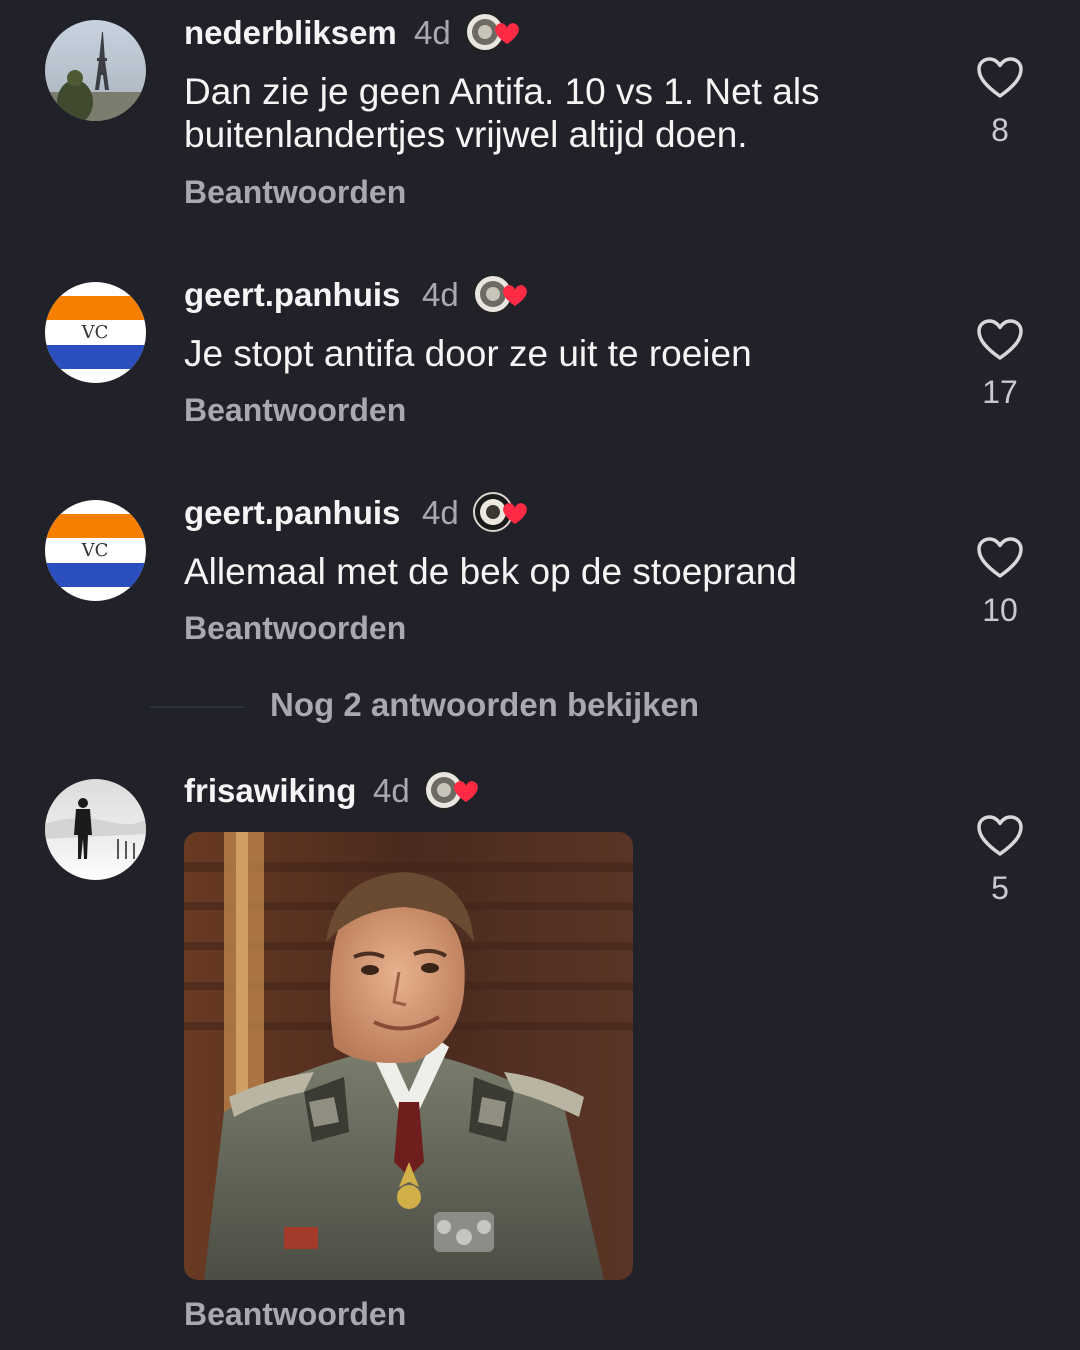 The image size is (1080, 1350). Describe the element at coordinates (1000, 859) in the screenshot. I see `like-button: 5` at that location.